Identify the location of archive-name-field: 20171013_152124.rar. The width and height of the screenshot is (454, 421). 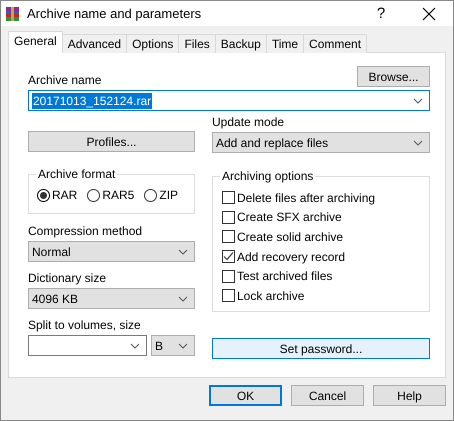
(229, 100).